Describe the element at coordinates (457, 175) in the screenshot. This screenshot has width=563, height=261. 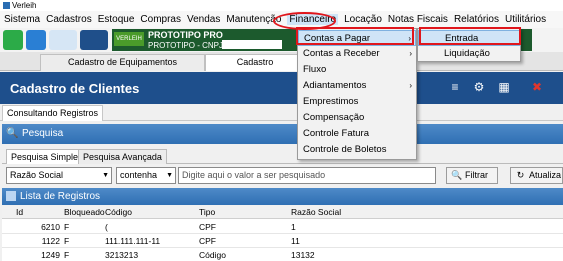
I see `magnifier-icon: 🔍` at that location.